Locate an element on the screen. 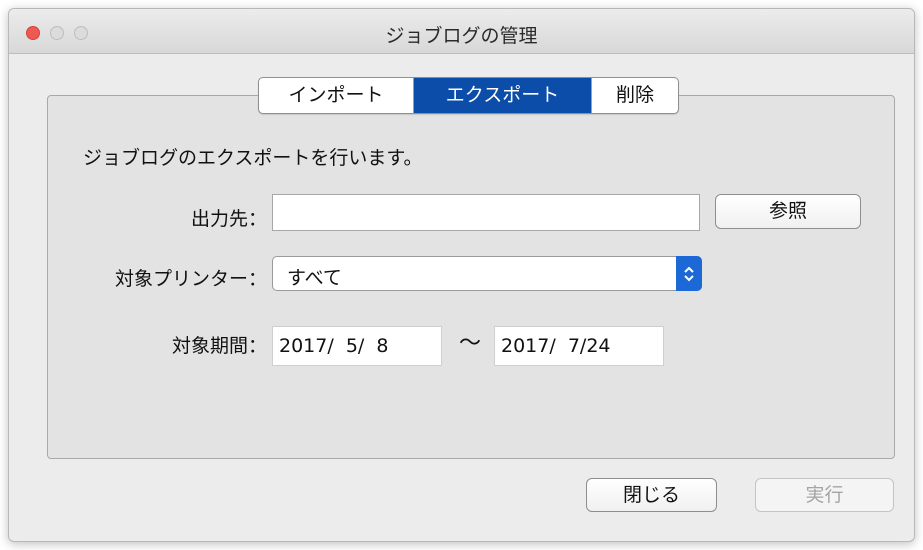 The width and height of the screenshot is (923, 550). printer-label: 対象プリンター： is located at coordinates (190, 279).